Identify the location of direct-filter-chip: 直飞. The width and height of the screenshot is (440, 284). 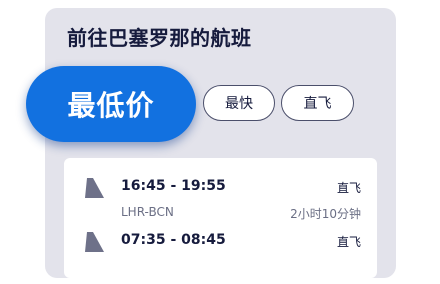
(317, 103).